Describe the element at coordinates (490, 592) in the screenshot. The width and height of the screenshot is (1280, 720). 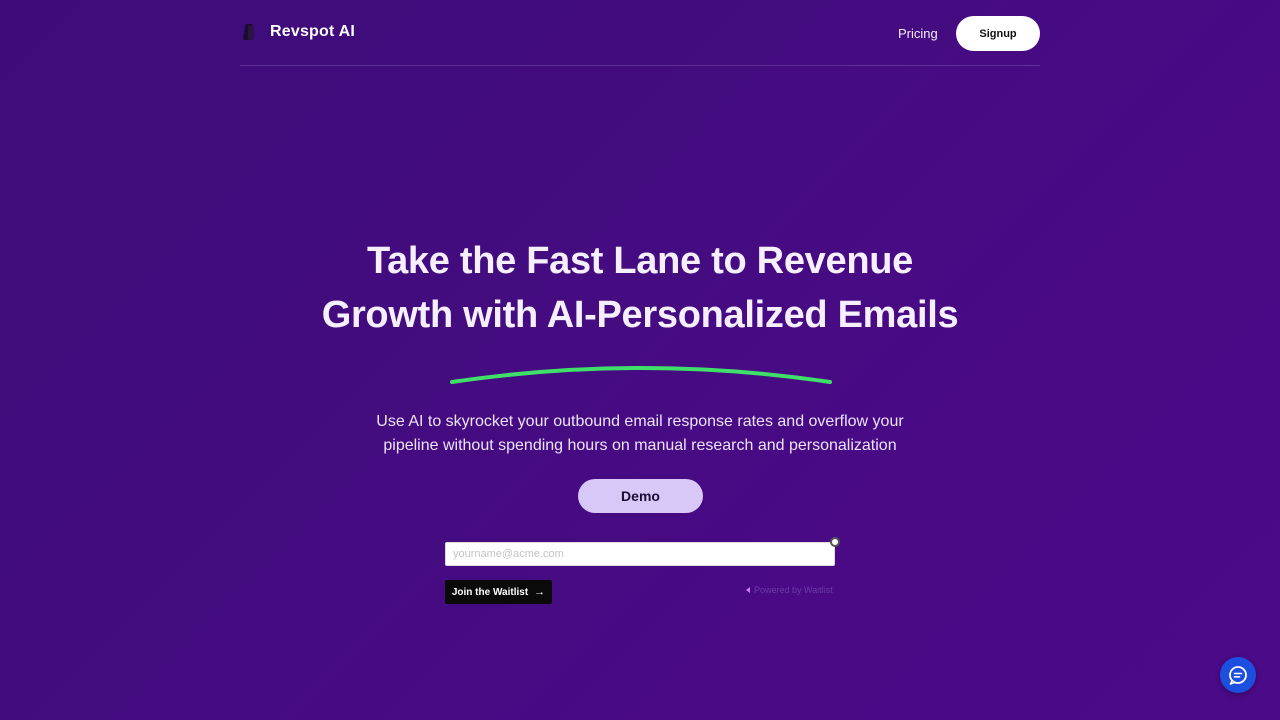
I see `join-waitlist-label: Join the Waitlist` at that location.